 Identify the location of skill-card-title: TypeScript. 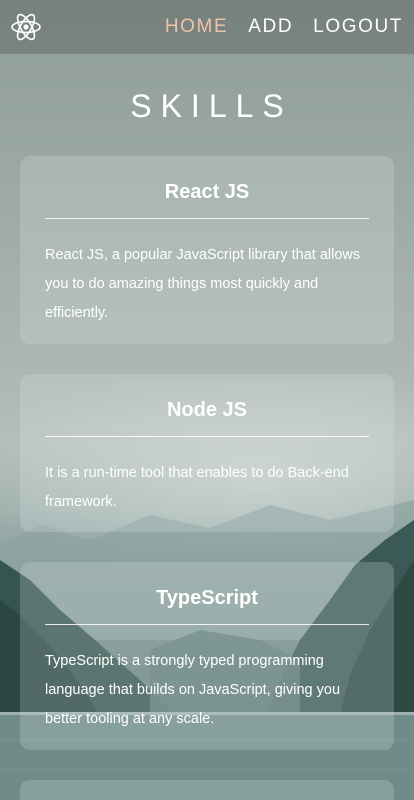
(207, 605).